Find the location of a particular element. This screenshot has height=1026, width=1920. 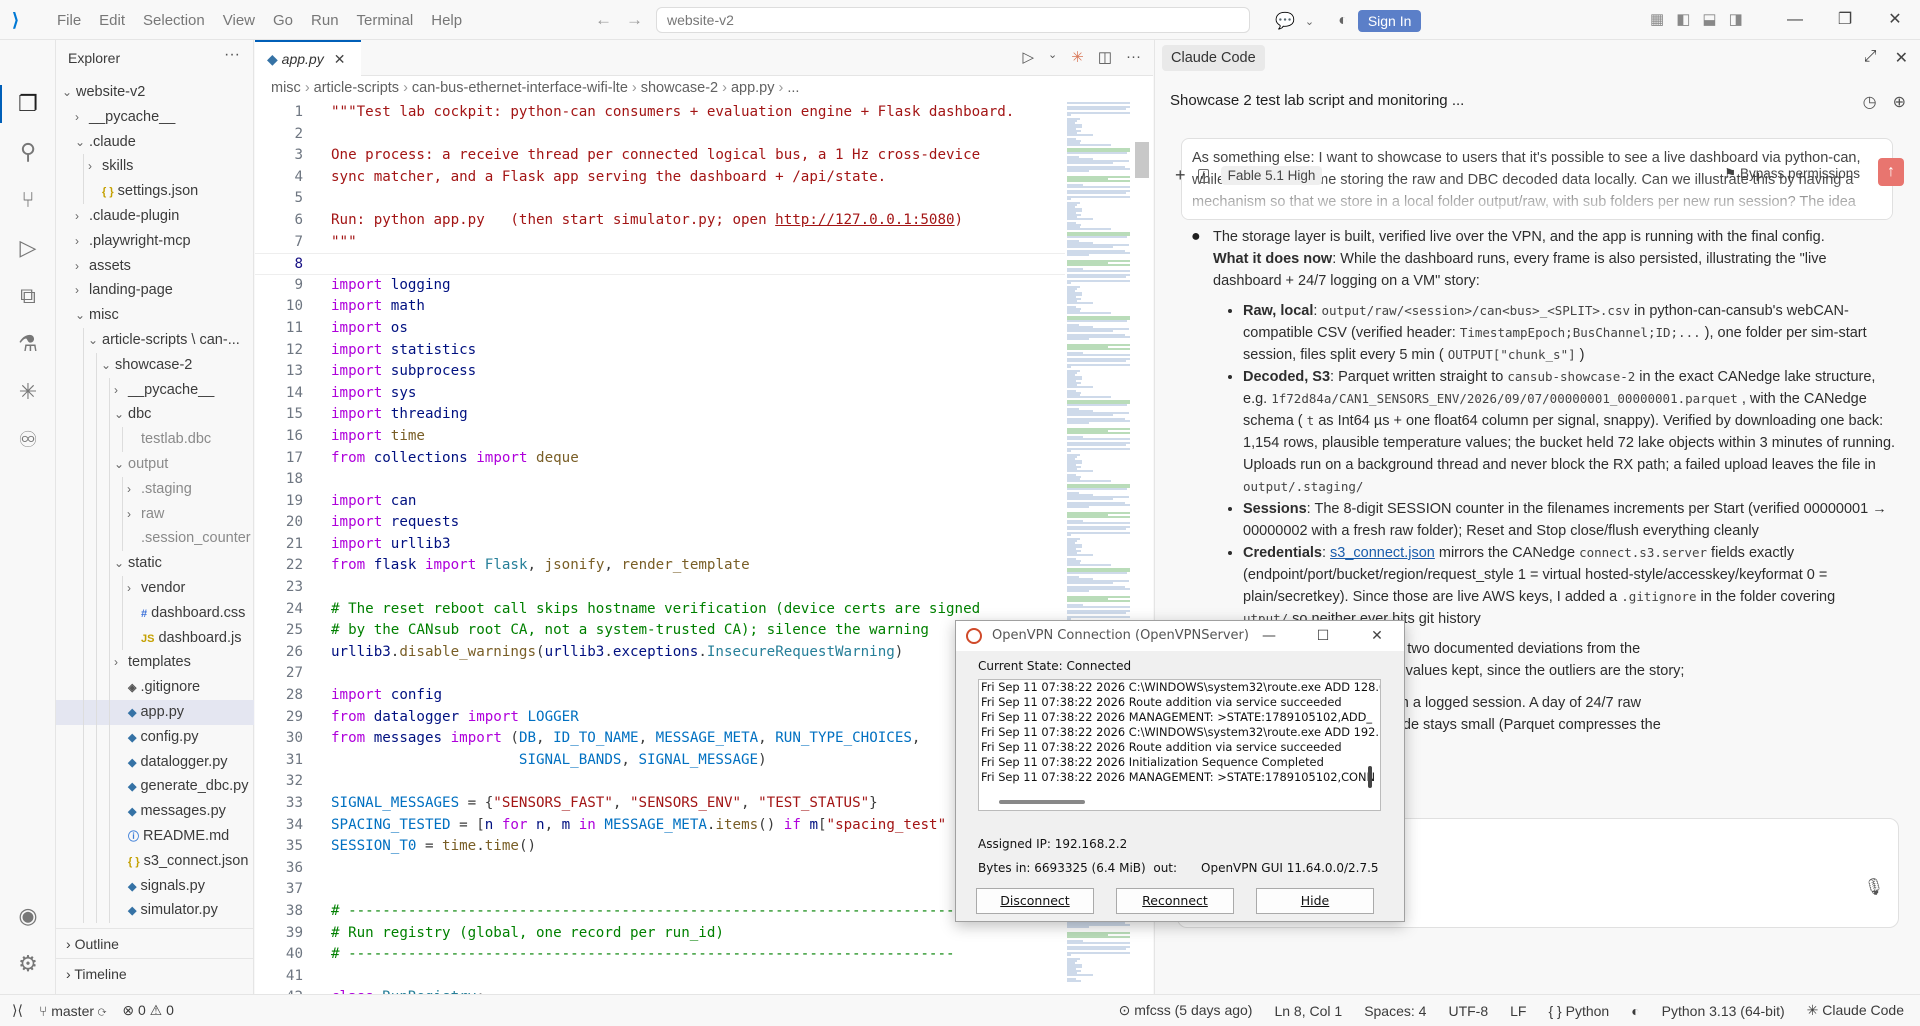

tree-item: ◆ generate_dbc.py is located at coordinates (155, 787).